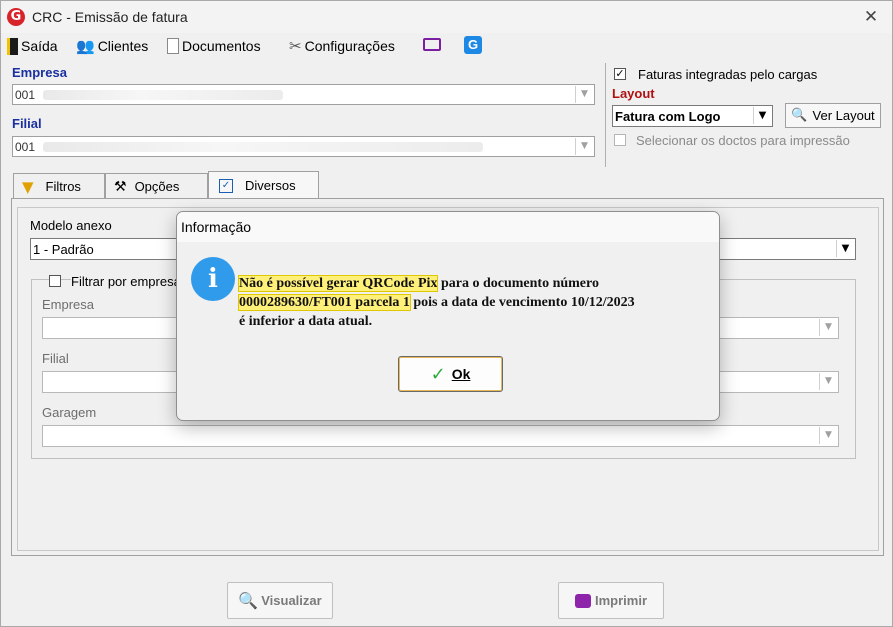 Image resolution: width=893 pixels, height=627 pixels. I want to click on selecionar-doctos-checkbox, so click(620, 140).